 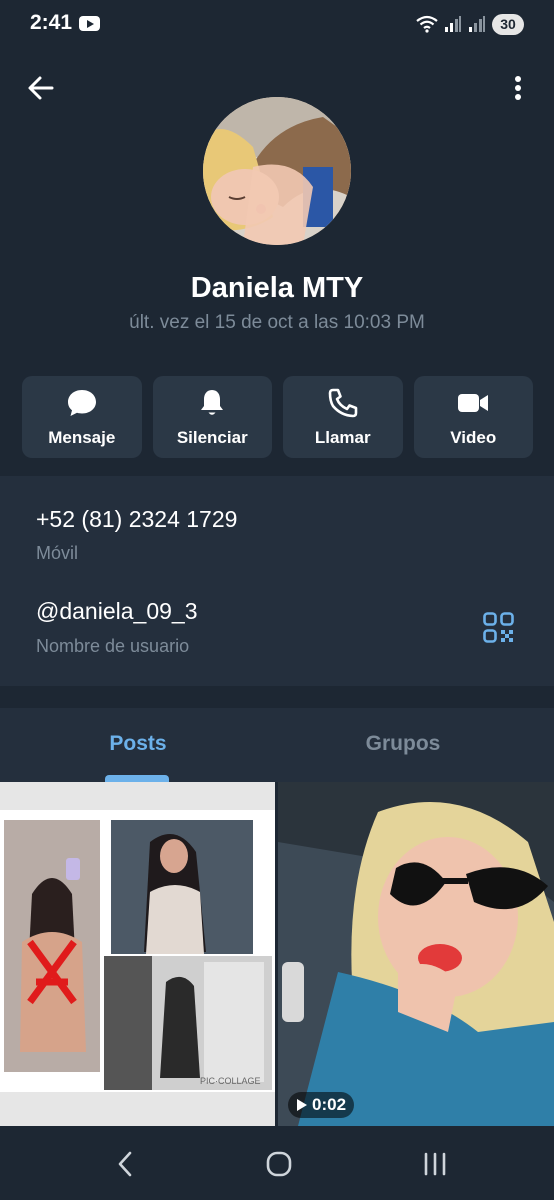 I want to click on video-duration-badge: 0:02, so click(x=321, y=1105).